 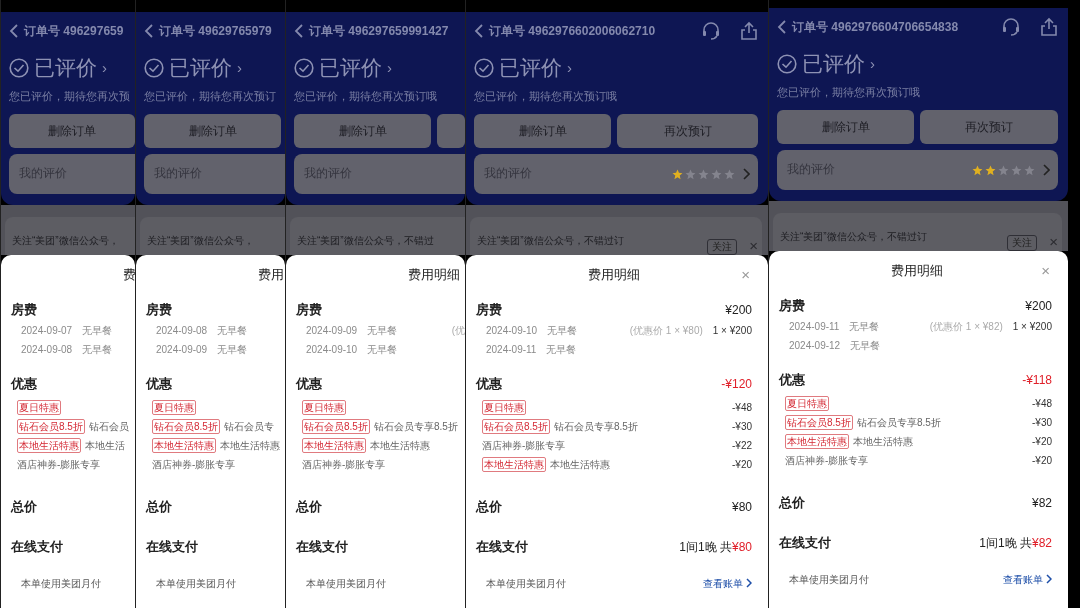 I want to click on section-amount: -¥120, so click(x=736, y=384).